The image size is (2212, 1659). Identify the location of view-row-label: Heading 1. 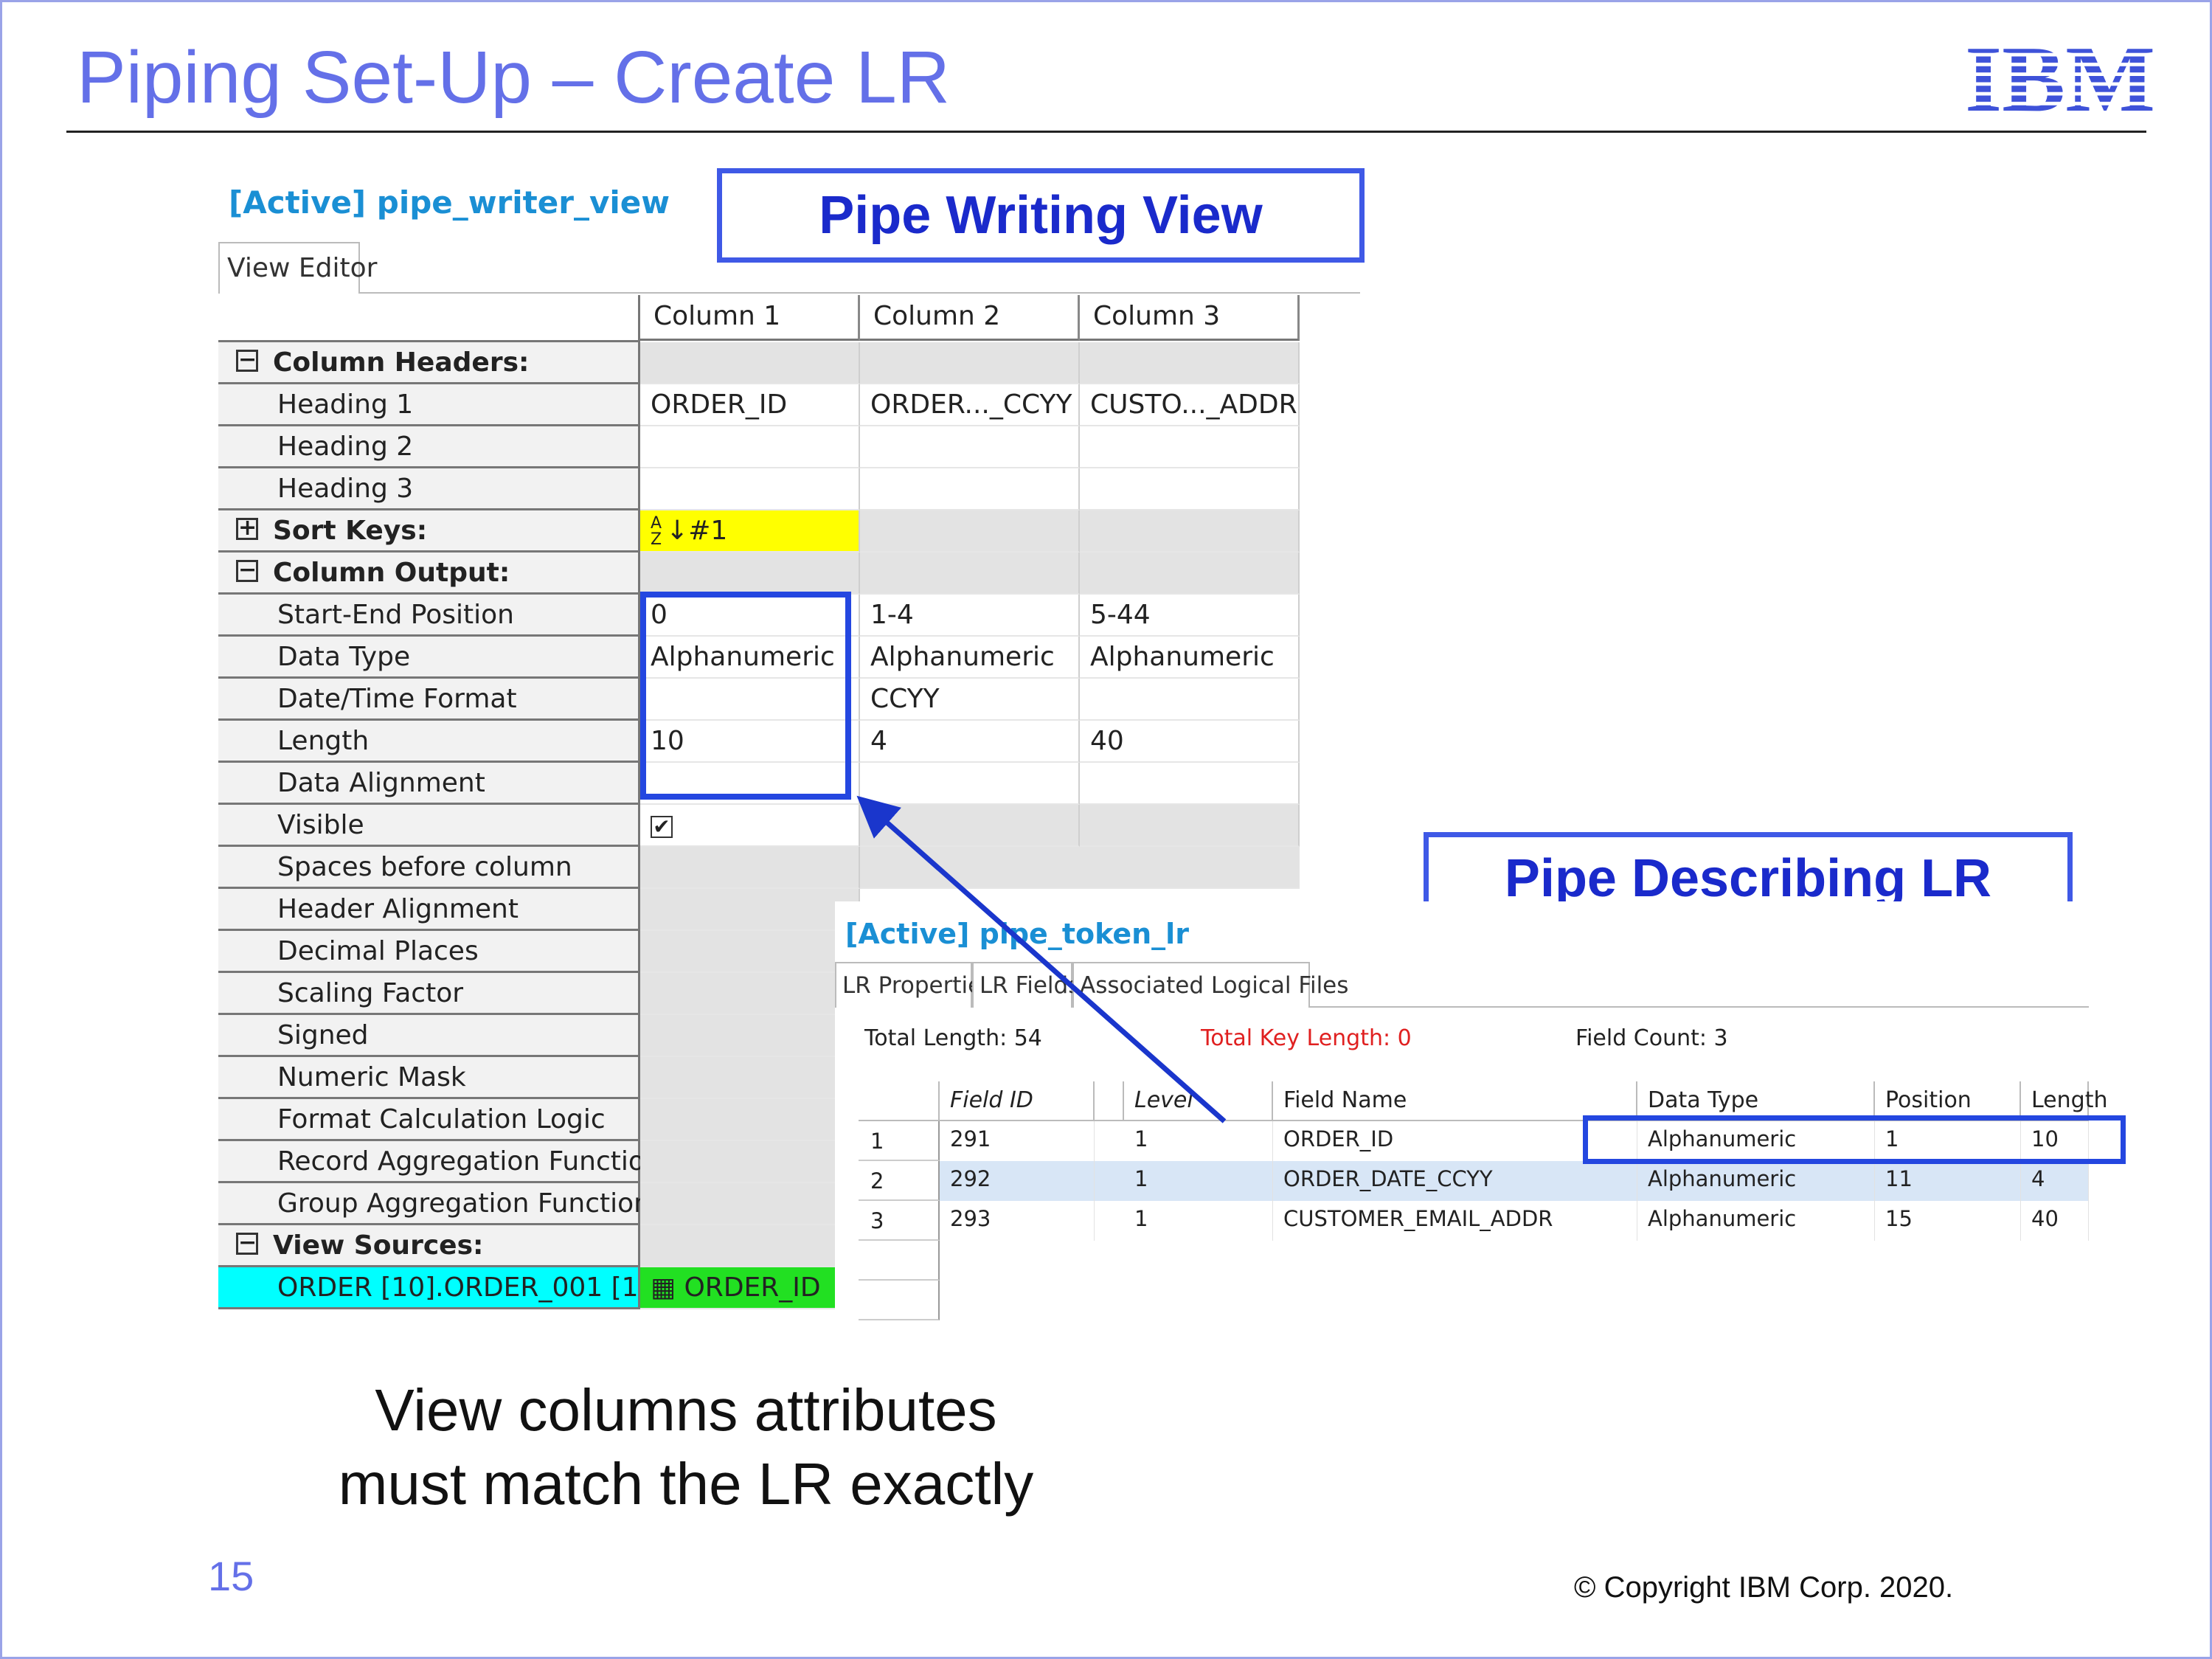
(429, 405).